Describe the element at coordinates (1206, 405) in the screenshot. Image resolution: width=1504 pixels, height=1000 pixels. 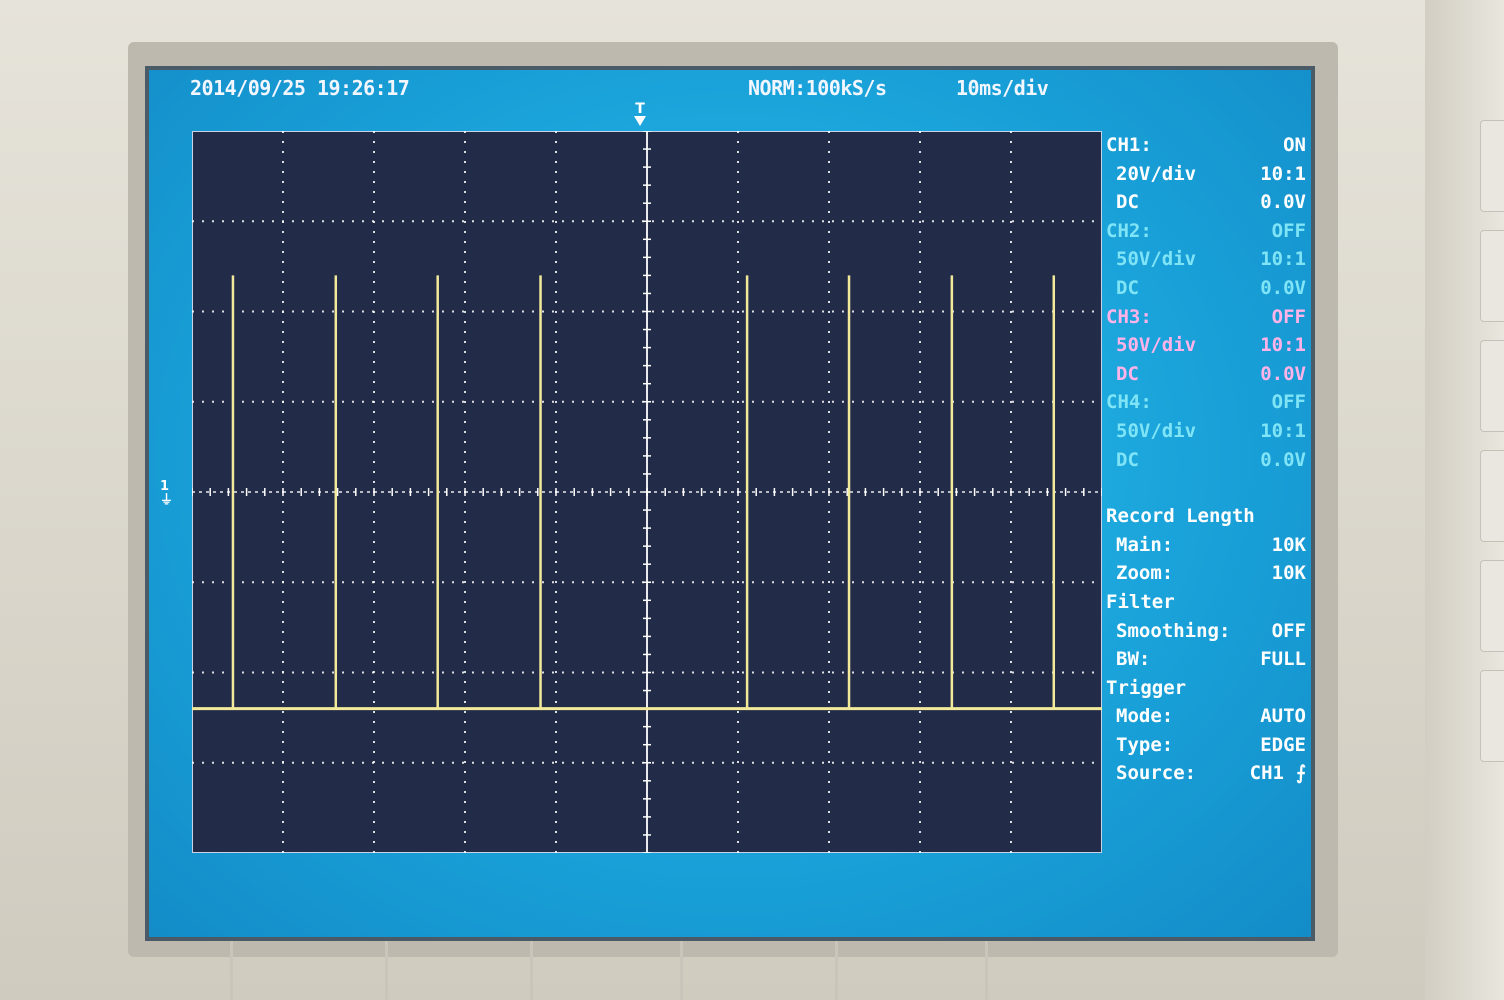
I see `ch4-header-row: CH4: OFF` at that location.